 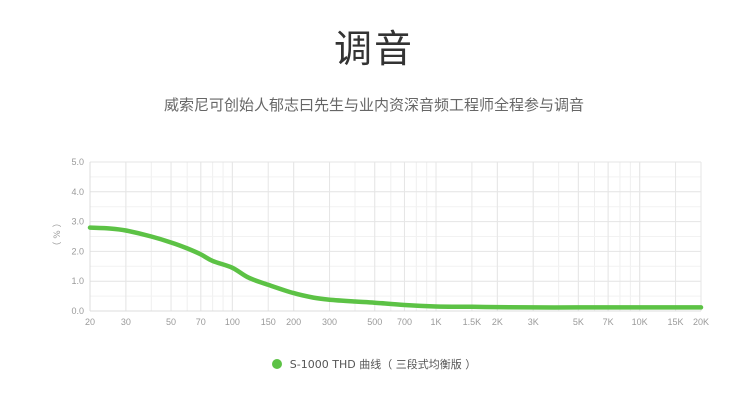 What do you see at coordinates (268, 322) in the screenshot?
I see `x-tick-label: 150` at bounding box center [268, 322].